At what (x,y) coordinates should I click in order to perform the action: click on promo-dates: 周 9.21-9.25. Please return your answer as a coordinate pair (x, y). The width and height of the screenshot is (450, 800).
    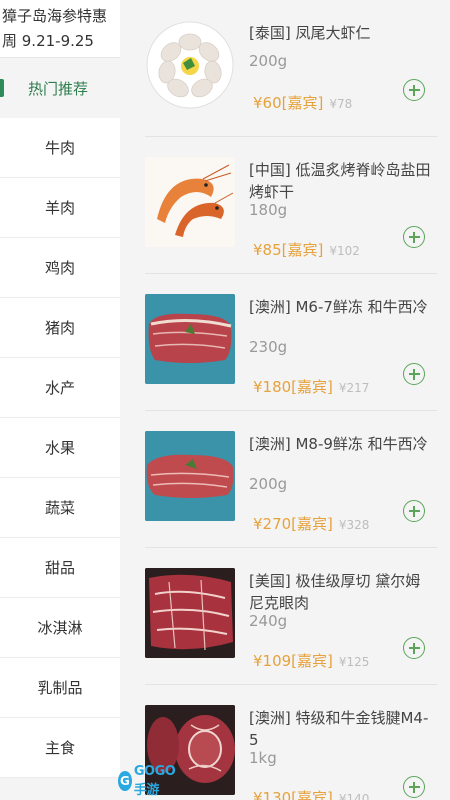
    Looking at the image, I should click on (48, 41).